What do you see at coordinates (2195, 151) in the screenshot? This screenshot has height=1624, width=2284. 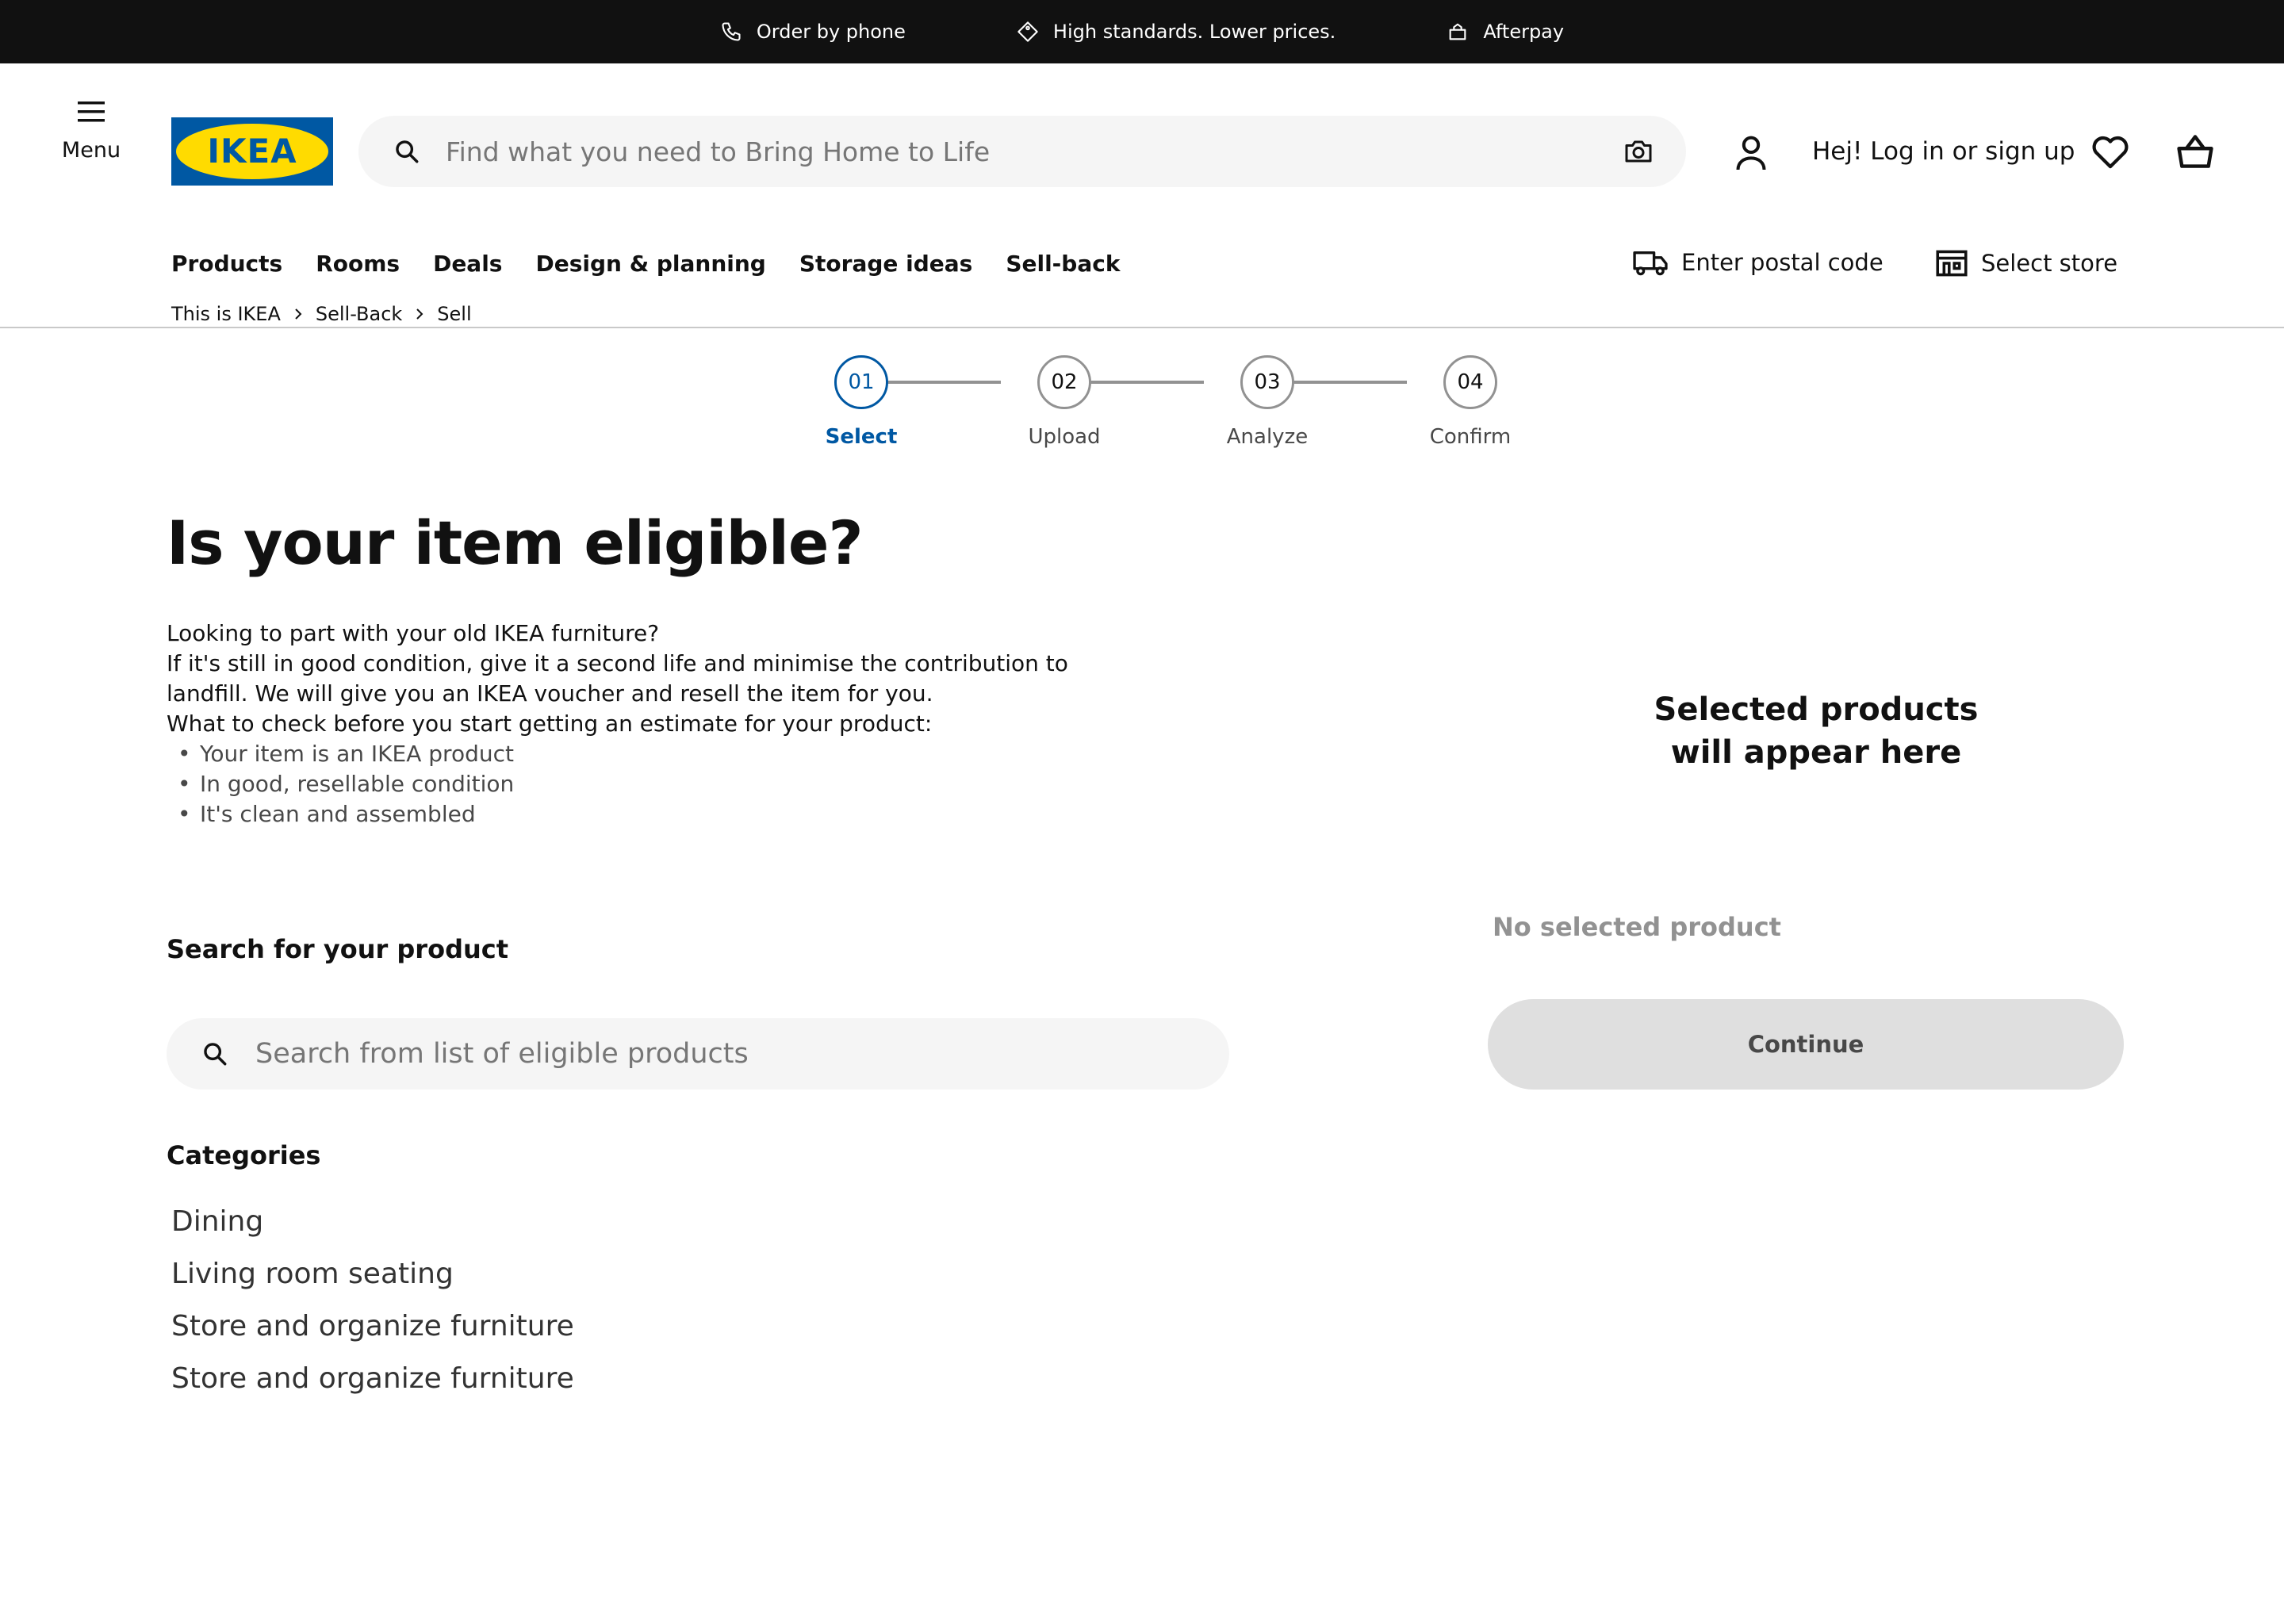 I see `shopping-bag-icon` at bounding box center [2195, 151].